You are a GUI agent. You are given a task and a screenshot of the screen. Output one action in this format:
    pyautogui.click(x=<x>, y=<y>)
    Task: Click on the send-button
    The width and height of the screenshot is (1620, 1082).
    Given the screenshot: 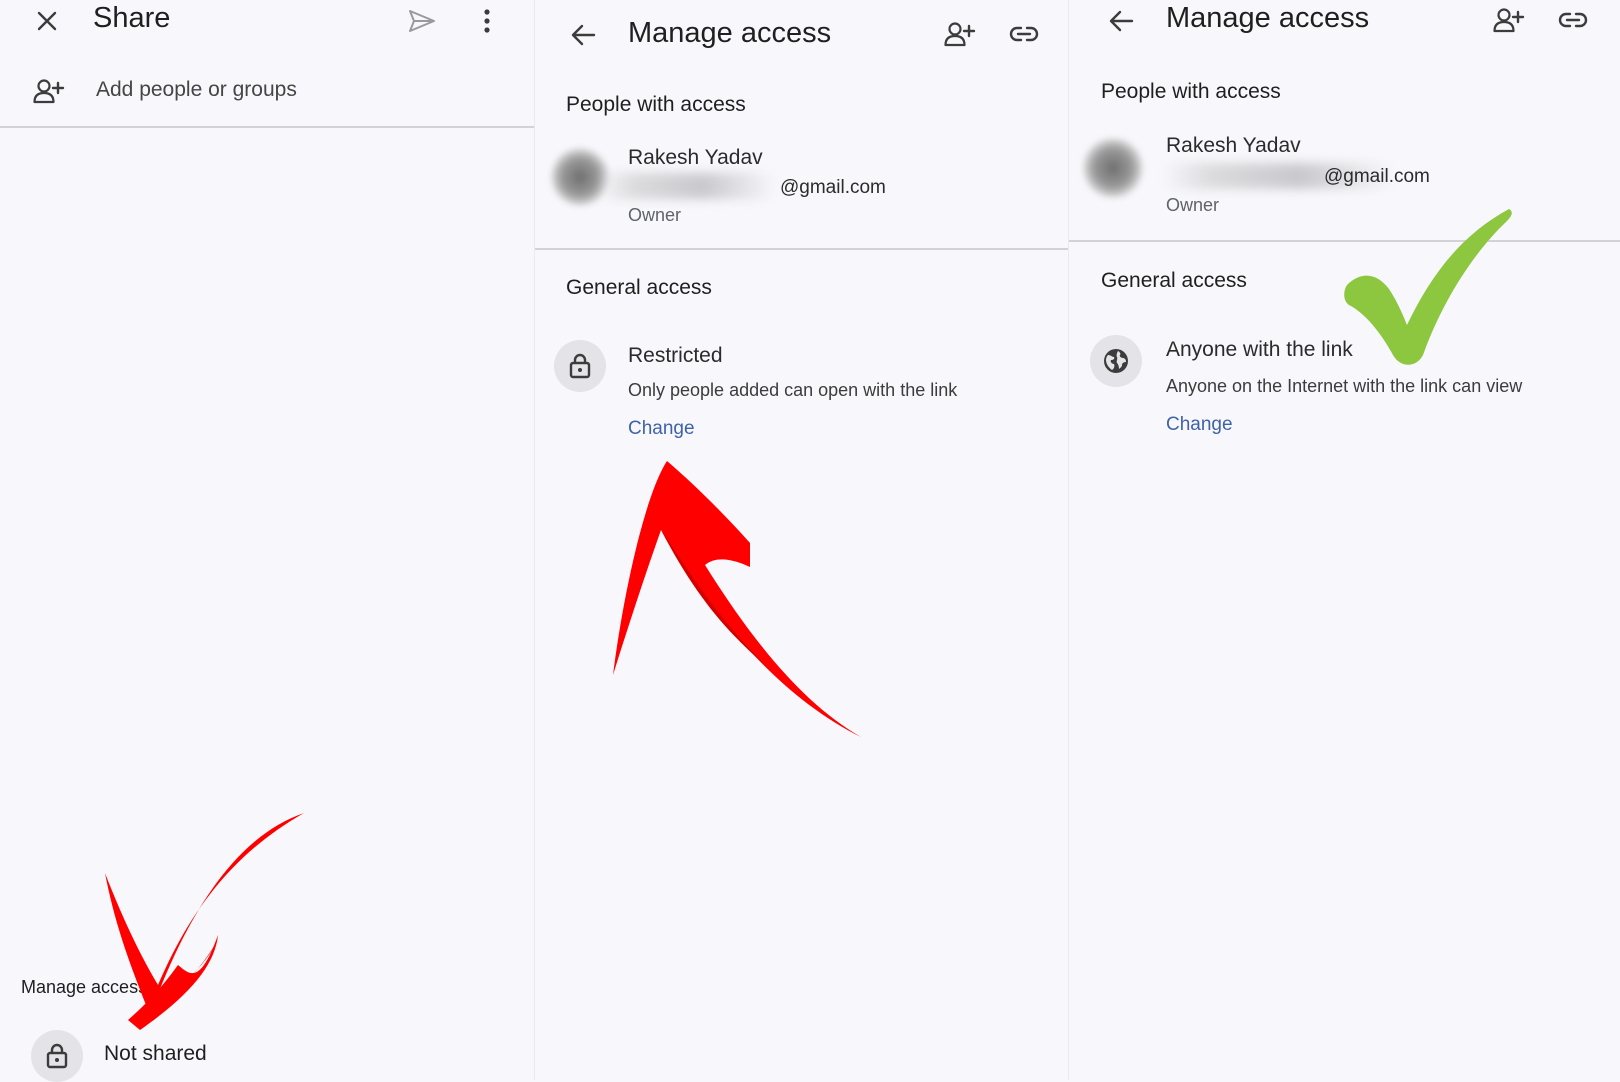 What is the action you would take?
    pyautogui.click(x=422, y=21)
    